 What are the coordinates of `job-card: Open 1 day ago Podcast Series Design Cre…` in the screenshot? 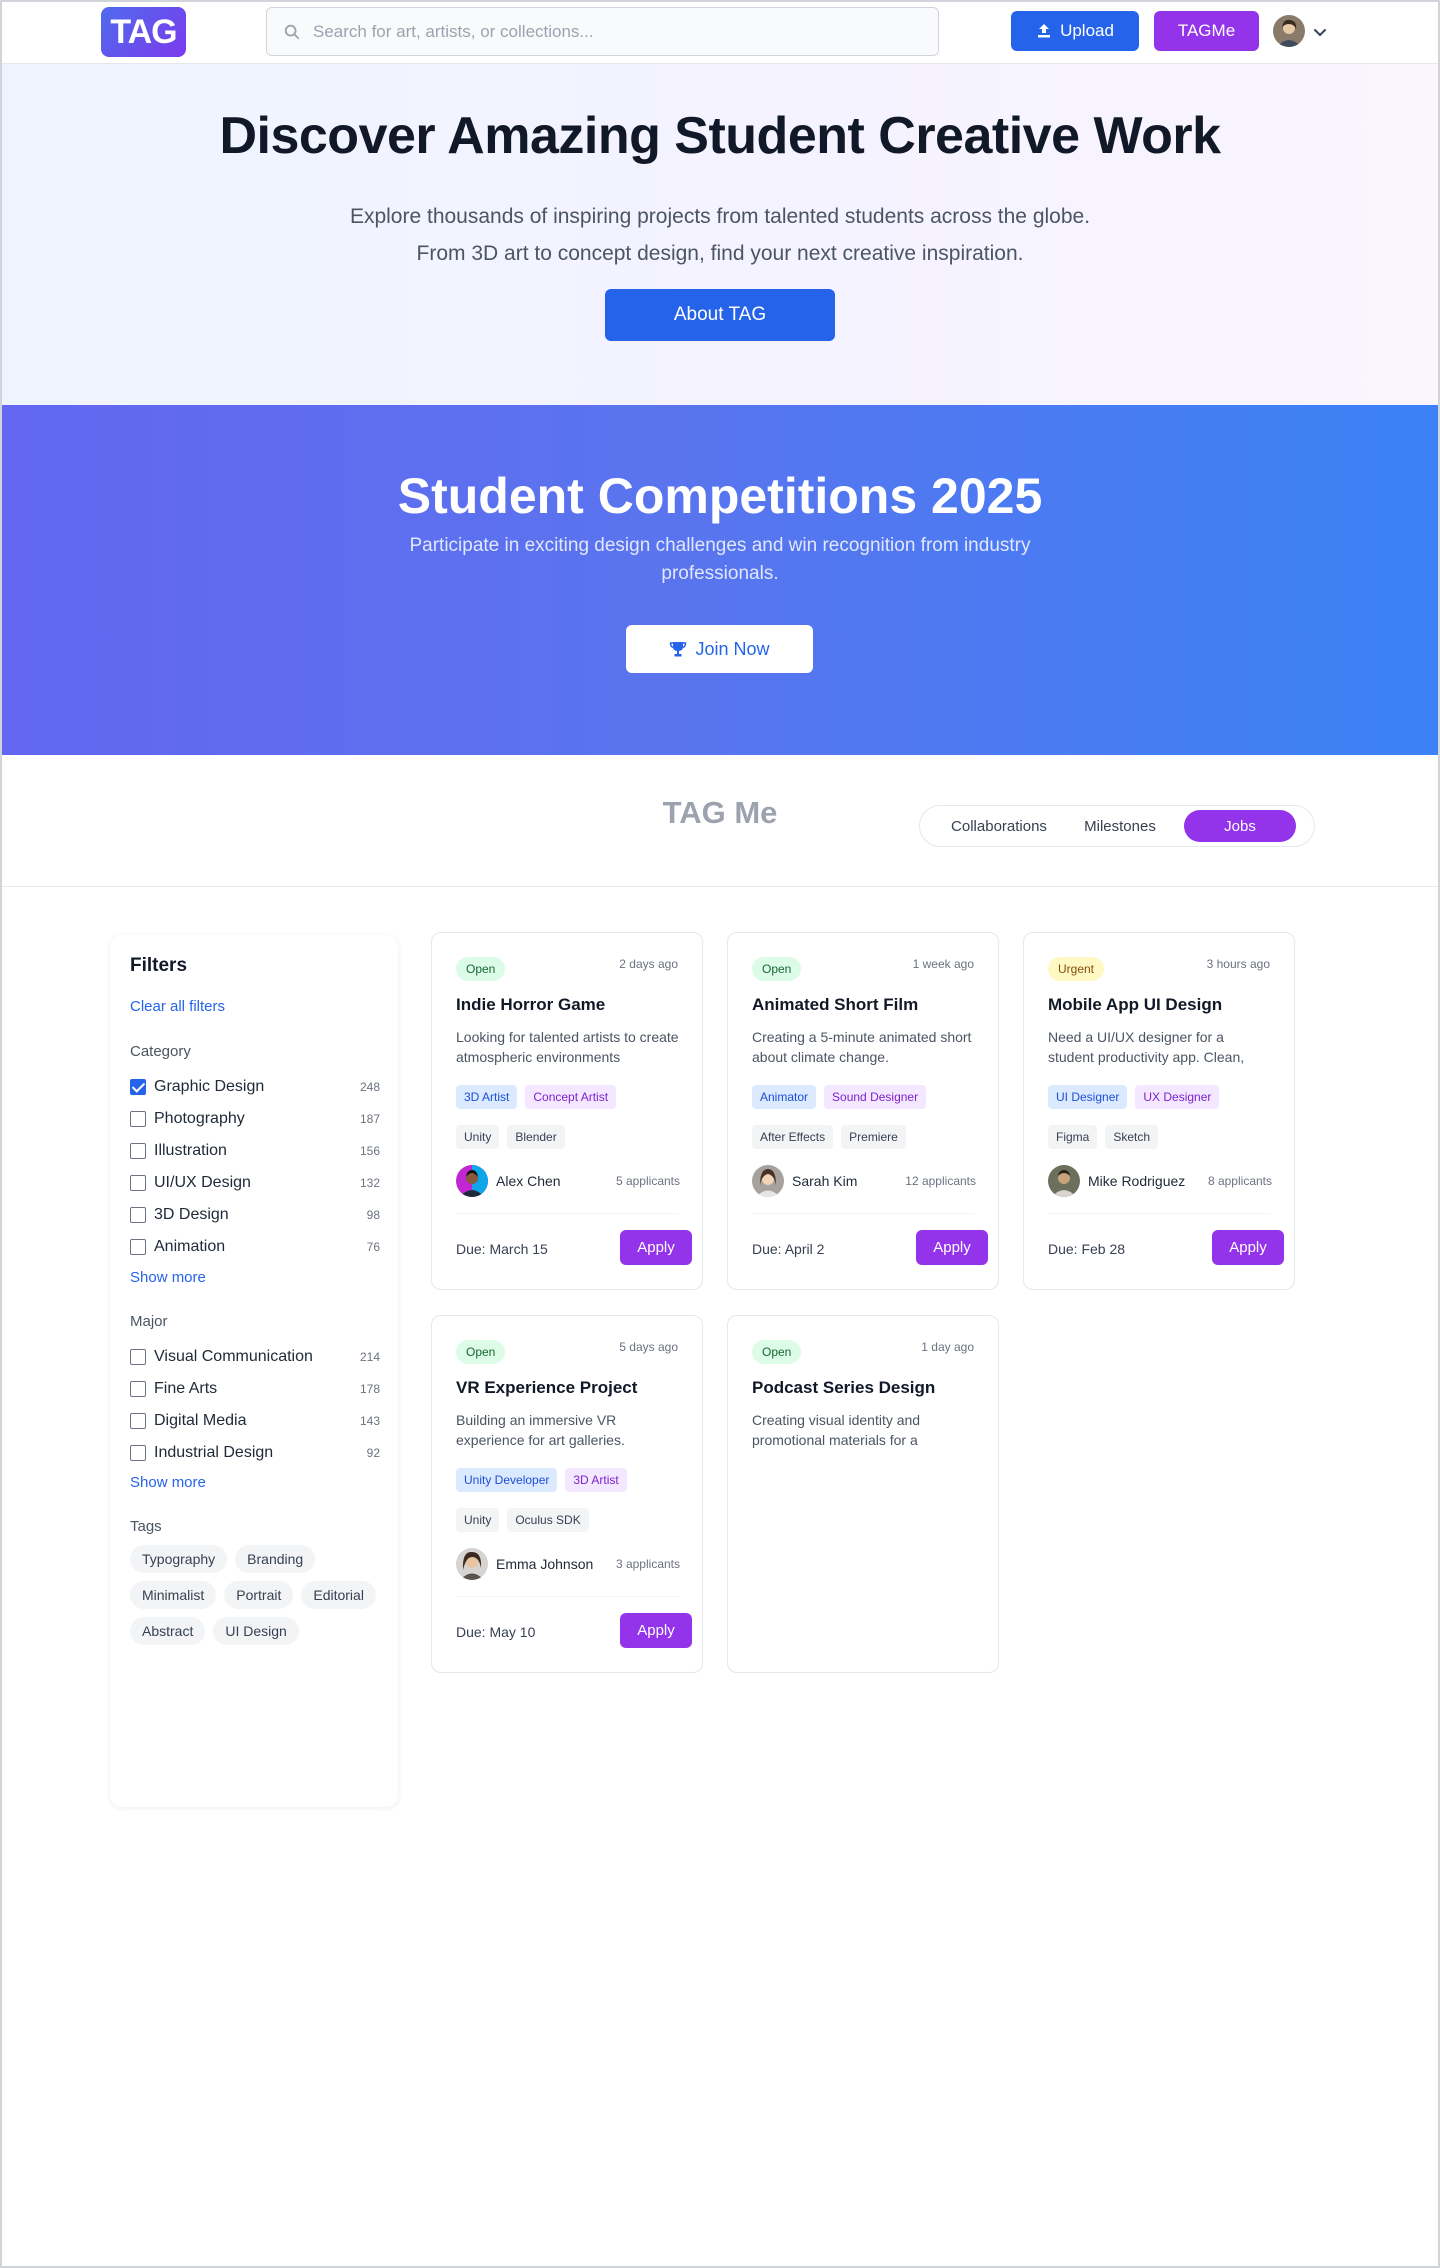 It's located at (863, 1494).